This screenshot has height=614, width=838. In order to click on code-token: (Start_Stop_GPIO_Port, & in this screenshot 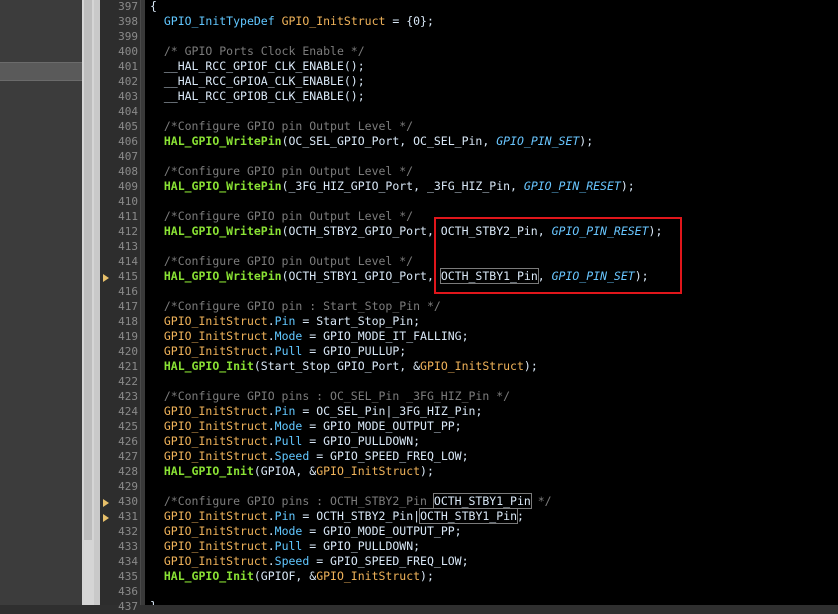, I will do `click(337, 366)`.